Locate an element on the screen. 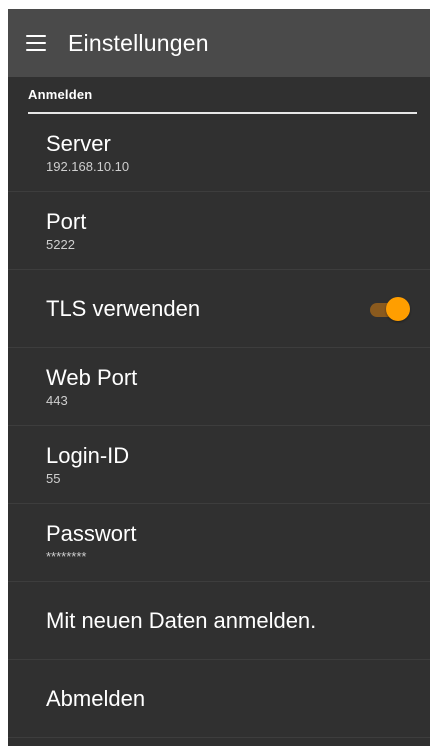 The width and height of the screenshot is (439, 746). pref-login-id-title: Login-ID is located at coordinates (88, 455).